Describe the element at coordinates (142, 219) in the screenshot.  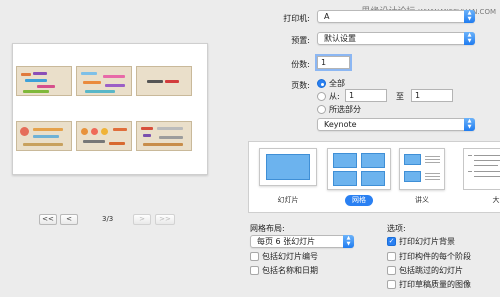
I see `next-page-button: >` at that location.